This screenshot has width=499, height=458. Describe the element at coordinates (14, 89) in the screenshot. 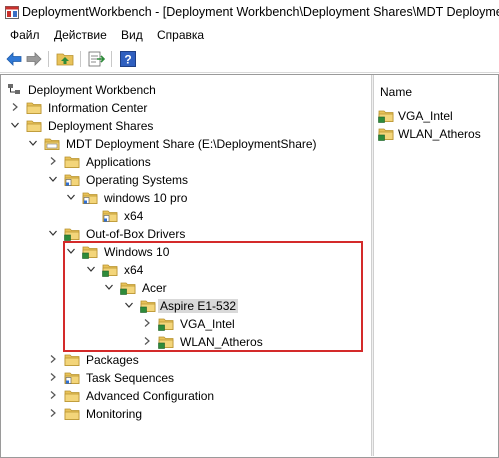

I see `workbench-icon` at that location.